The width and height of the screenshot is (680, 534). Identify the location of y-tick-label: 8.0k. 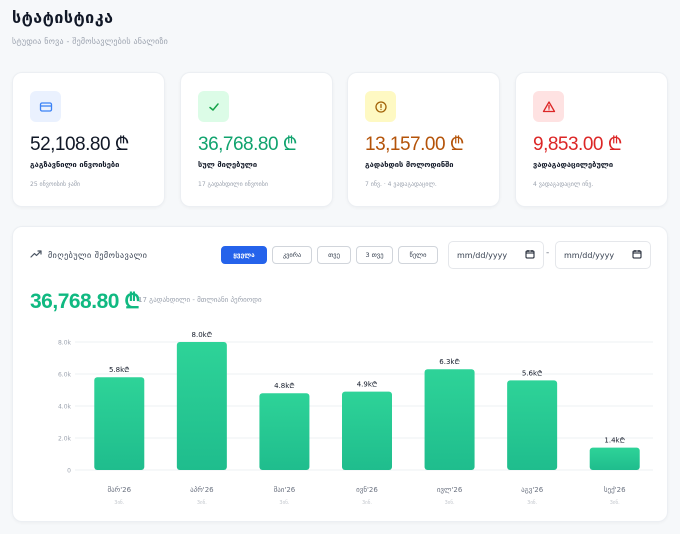
(65, 343).